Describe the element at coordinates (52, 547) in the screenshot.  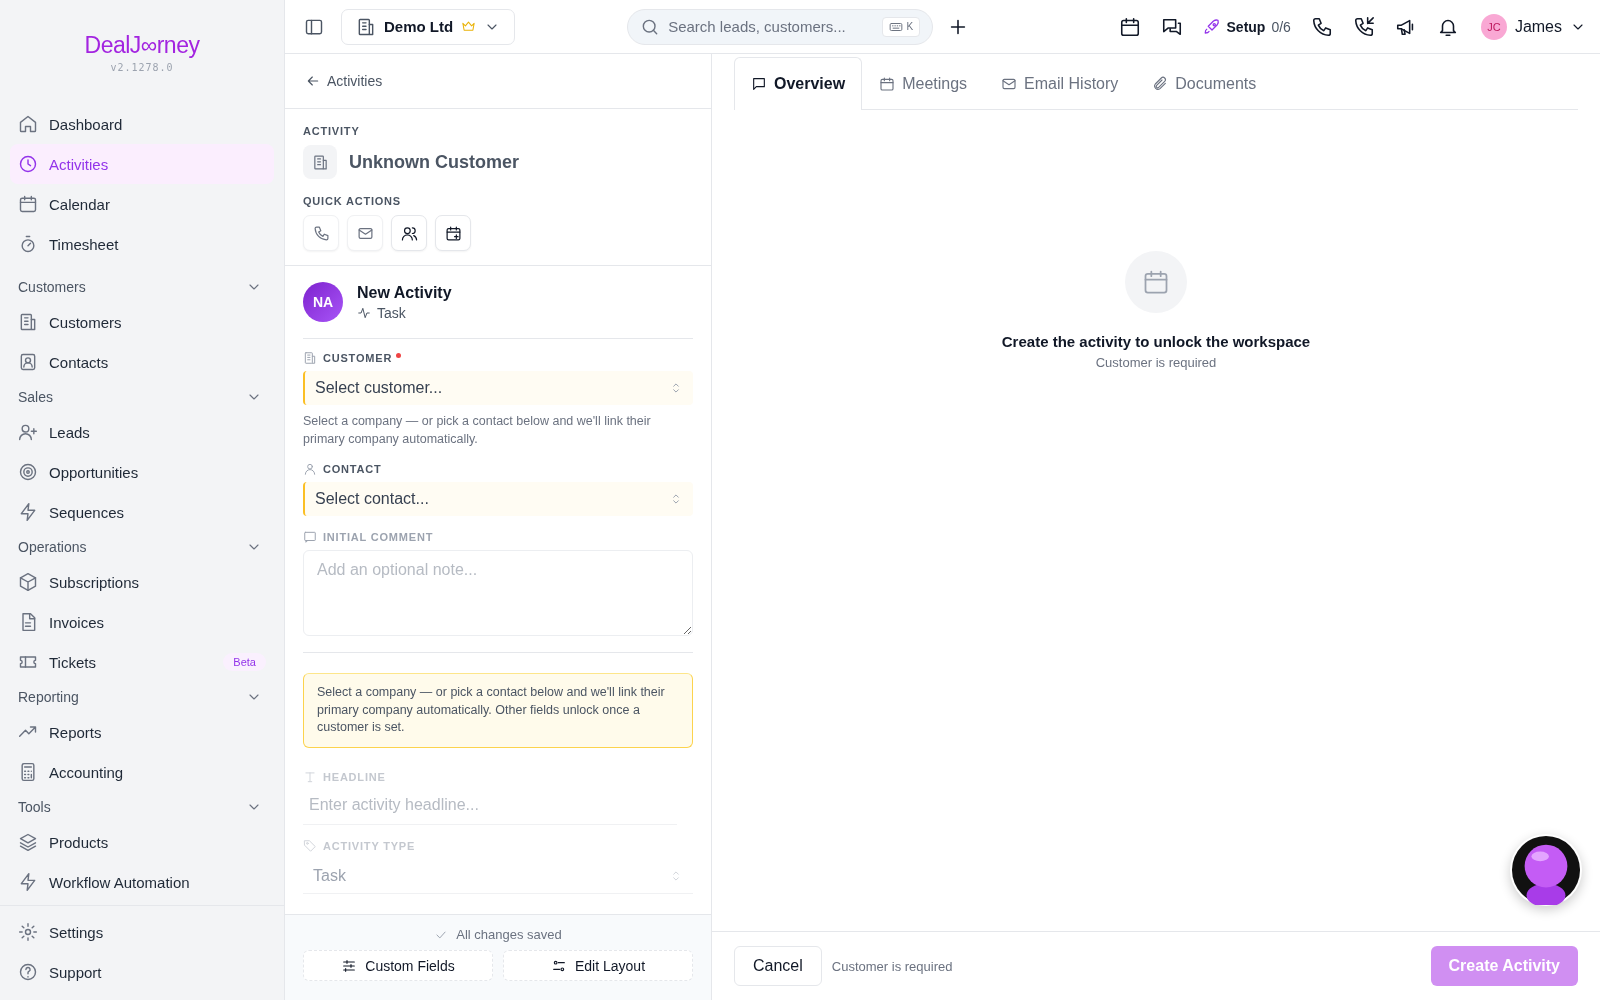
I see `section-heading: Operations` at that location.